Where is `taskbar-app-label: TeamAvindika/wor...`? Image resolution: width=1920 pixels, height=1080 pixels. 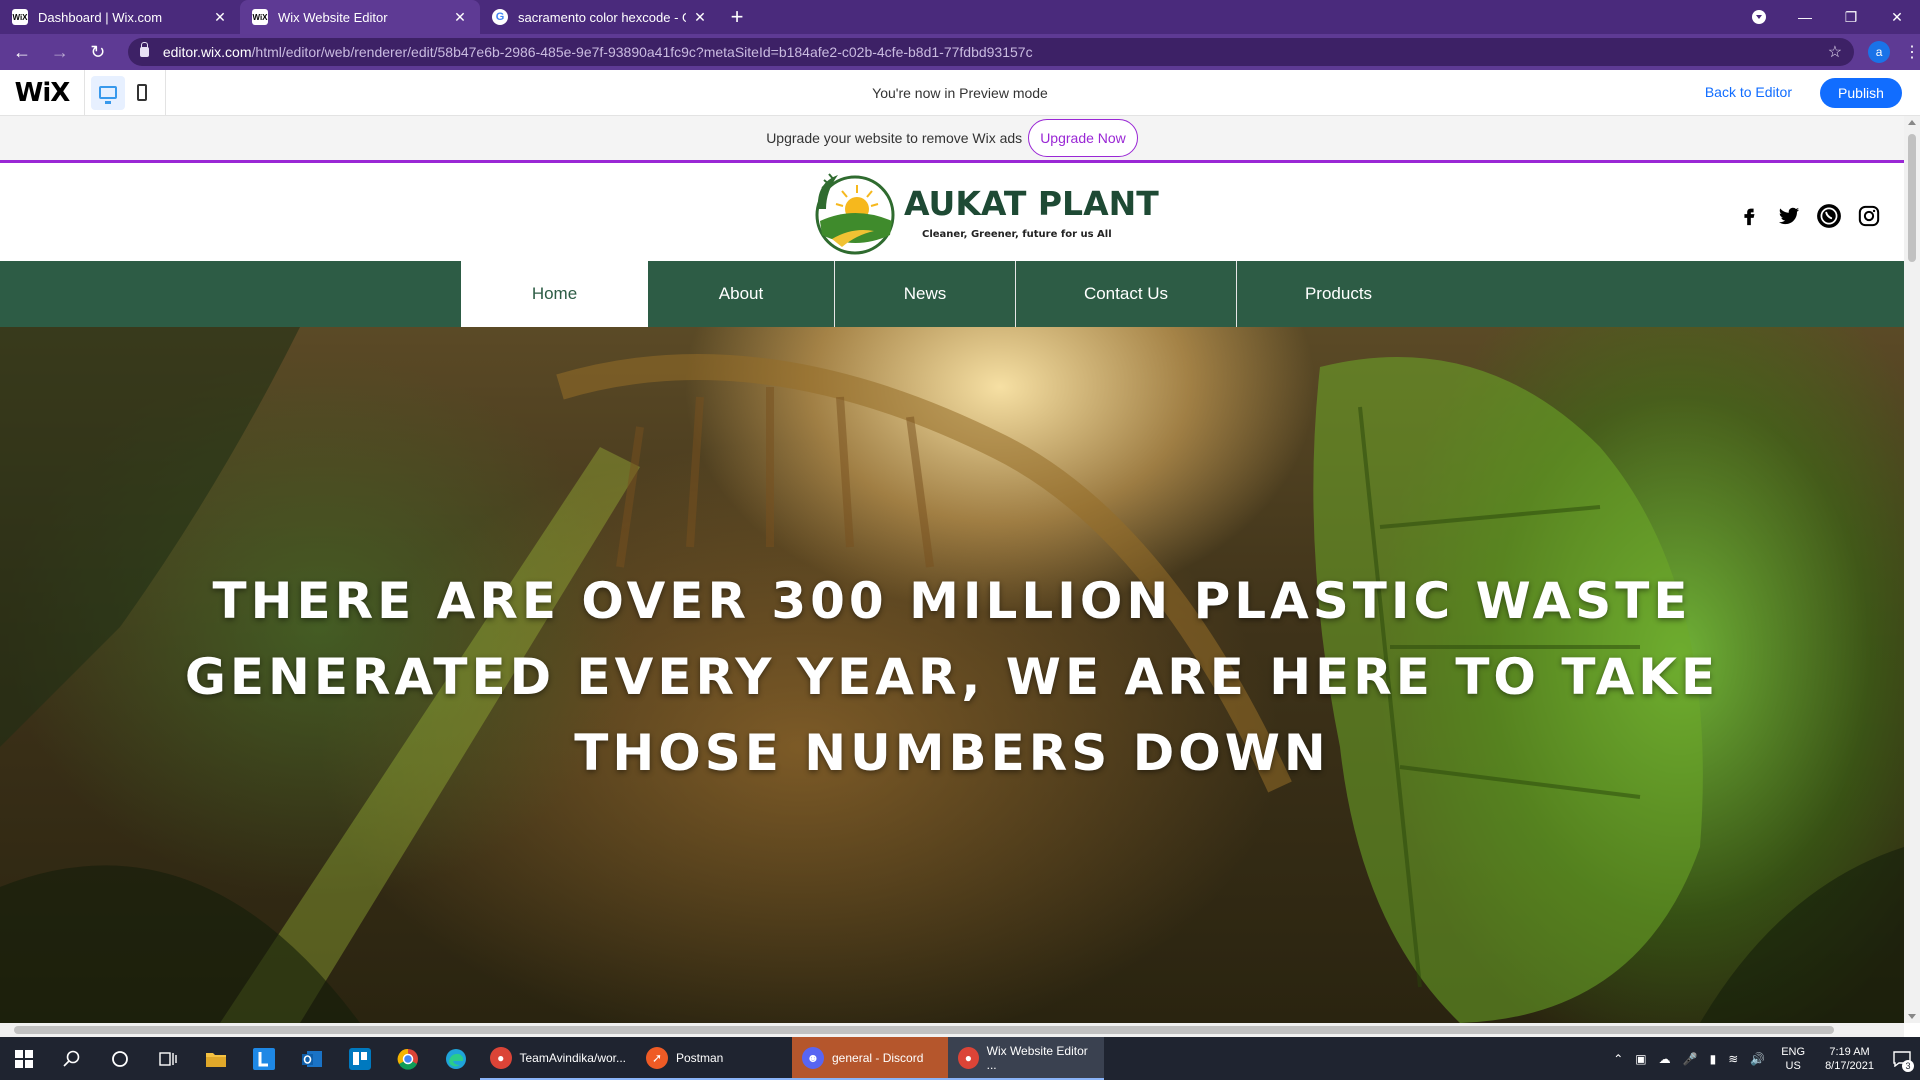
taskbar-app-label: TeamAvindika/wor... is located at coordinates (573, 1057).